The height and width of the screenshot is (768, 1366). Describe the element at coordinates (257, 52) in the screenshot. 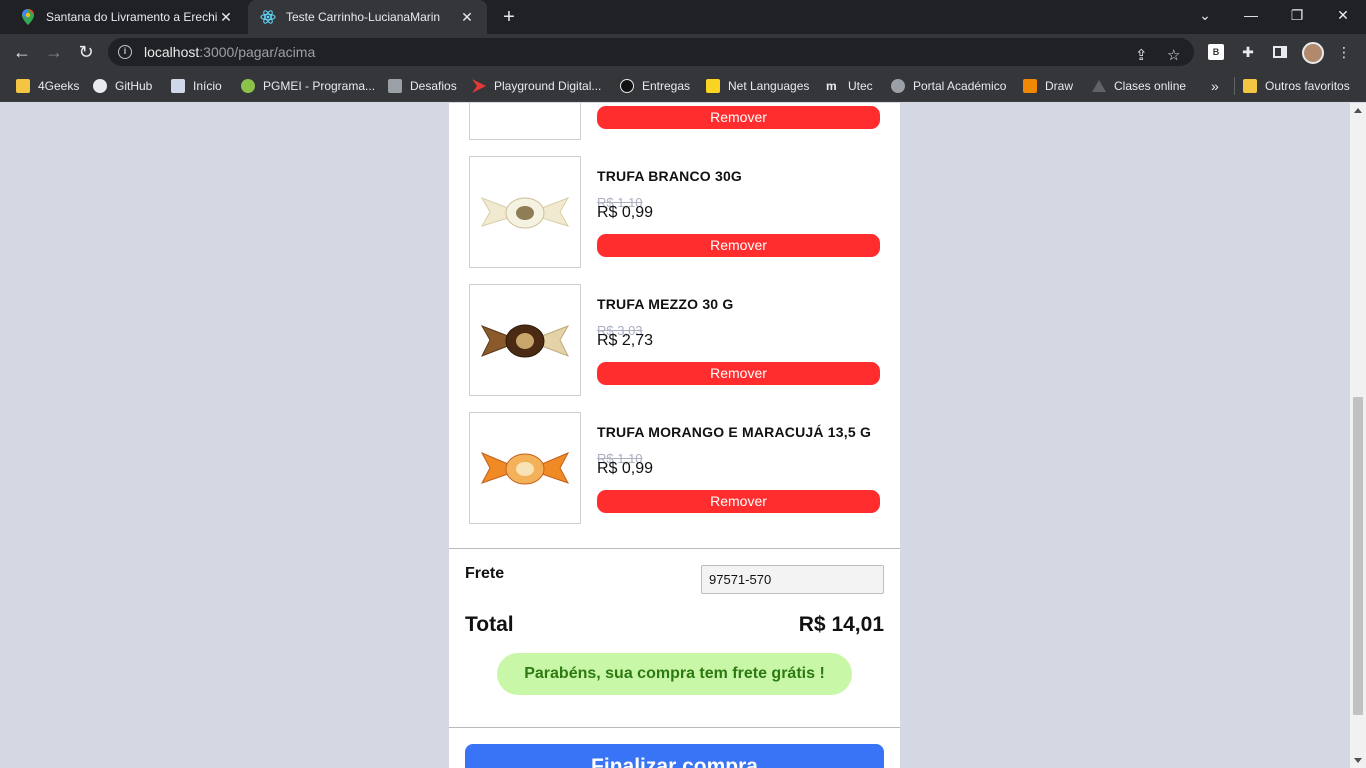

I see `url-path: :3000/pagar/acima` at that location.